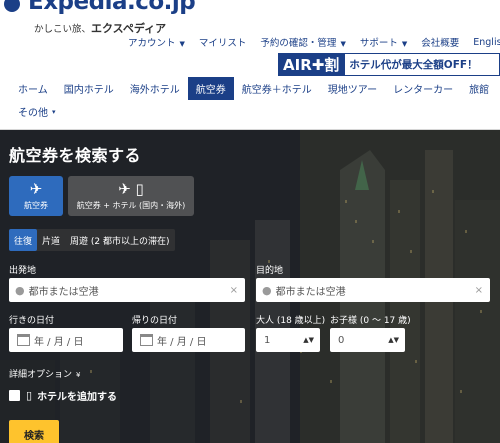 Image resolution: width=500 pixels, height=443 pixels. I want to click on origin-placeholder: 都市または空港, so click(63, 292).